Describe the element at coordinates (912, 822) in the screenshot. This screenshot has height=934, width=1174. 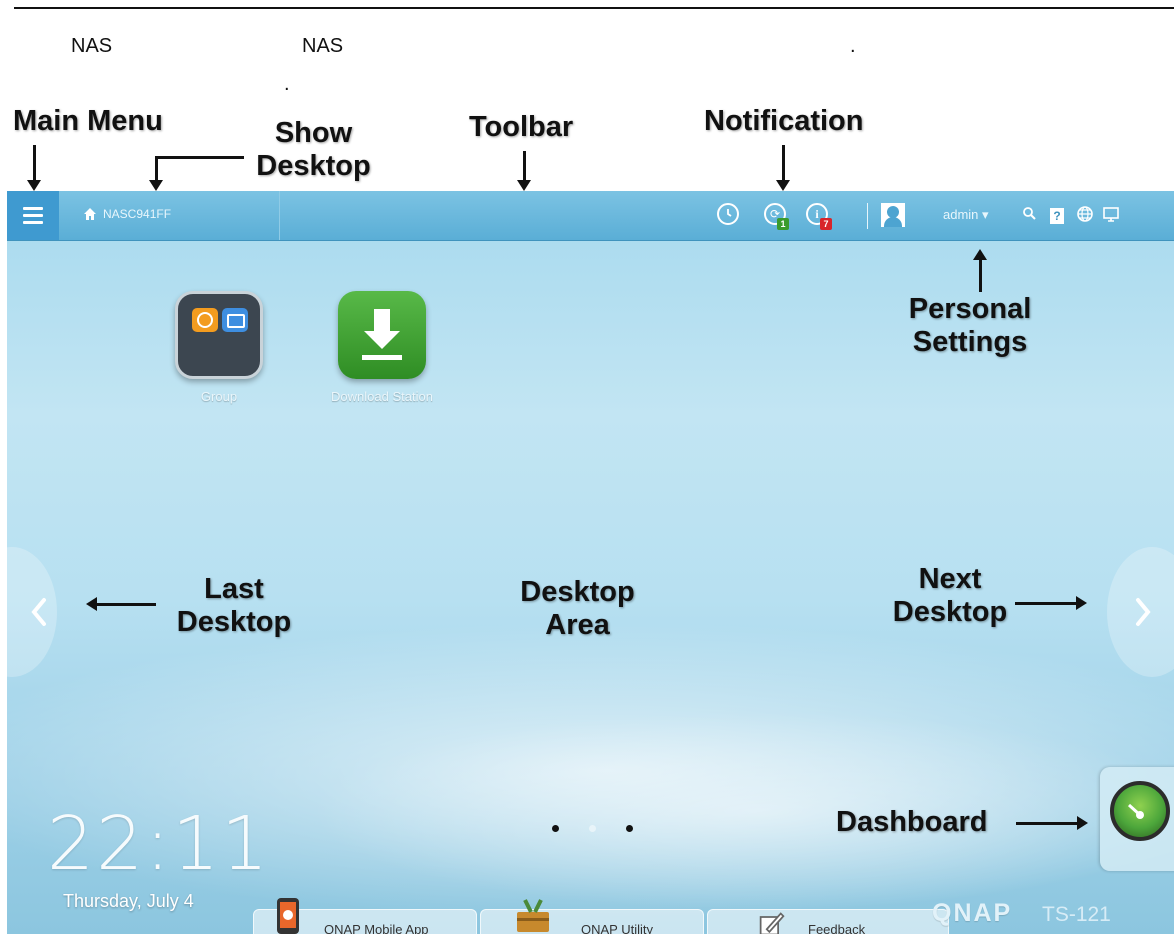
I see `callout-dashboard: Dashboard` at that location.